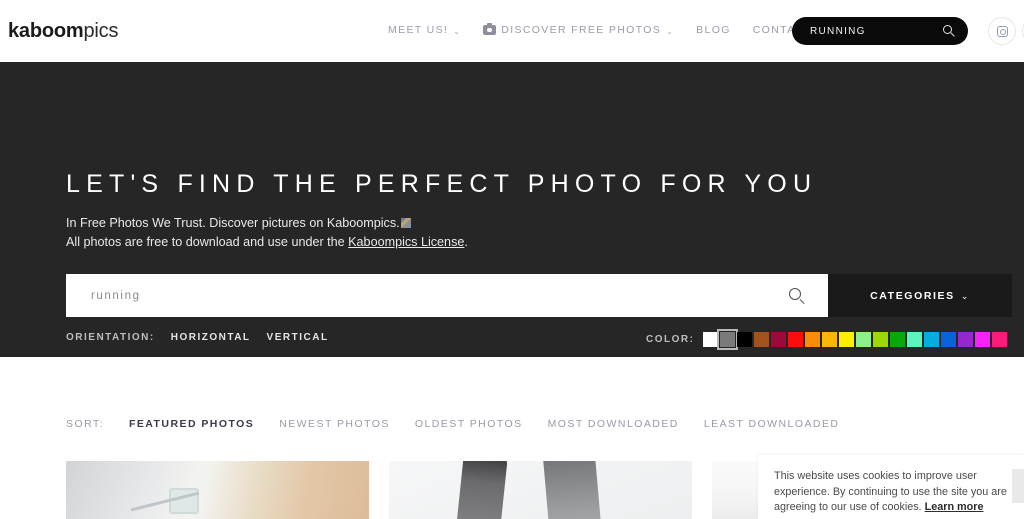  What do you see at coordinates (796, 339) in the screenshot?
I see `color-swatch-red` at bounding box center [796, 339].